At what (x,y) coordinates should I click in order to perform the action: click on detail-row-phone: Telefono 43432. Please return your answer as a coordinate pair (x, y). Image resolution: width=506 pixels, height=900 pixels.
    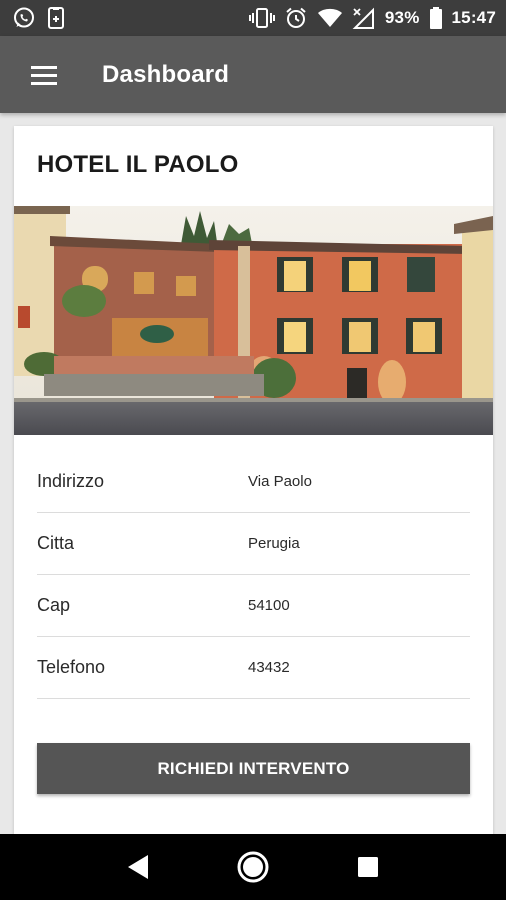
    Looking at the image, I should click on (253, 668).